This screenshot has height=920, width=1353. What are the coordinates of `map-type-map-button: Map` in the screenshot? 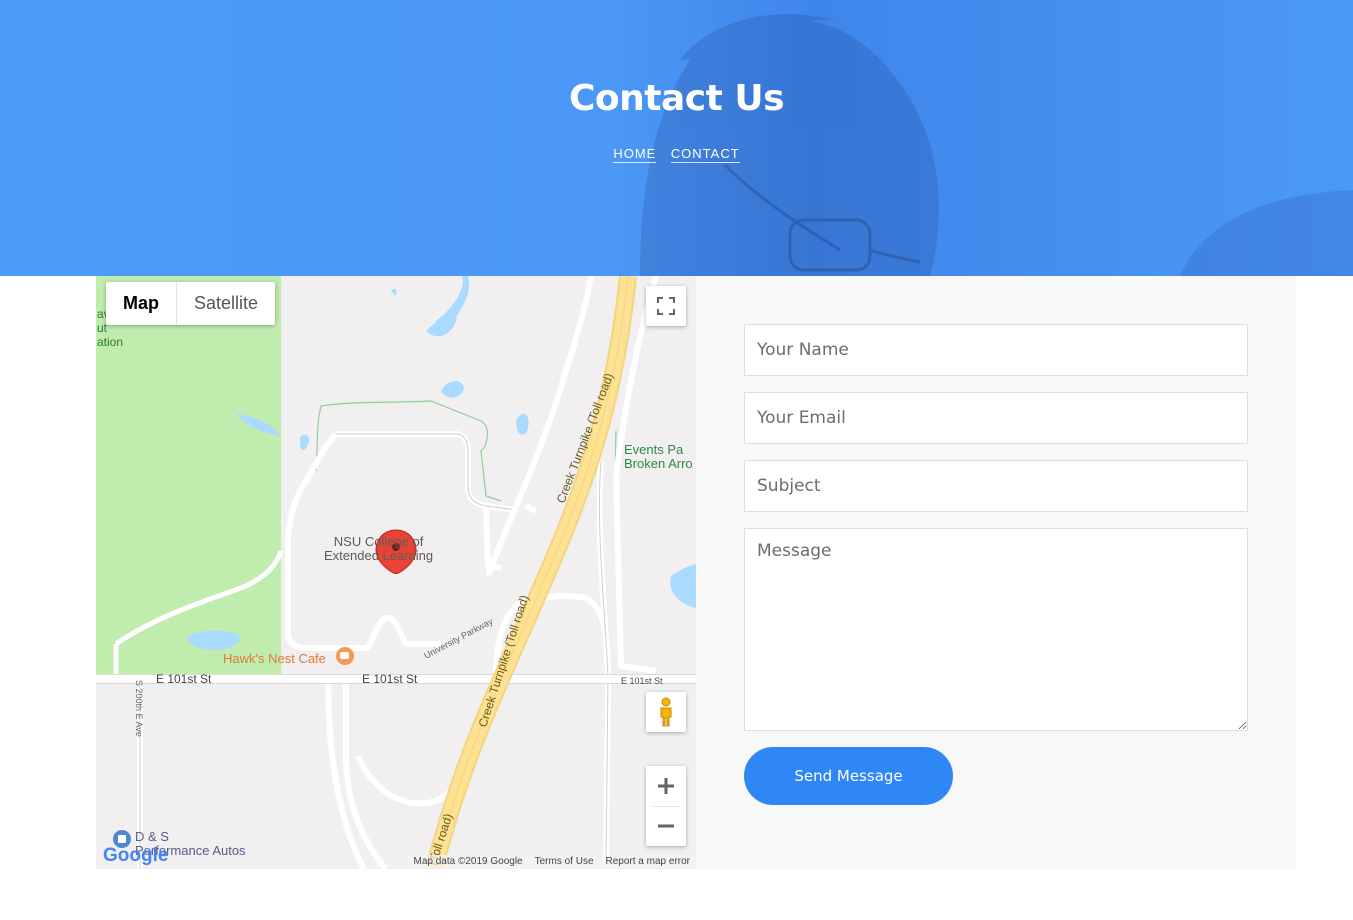 It's located at (141, 303).